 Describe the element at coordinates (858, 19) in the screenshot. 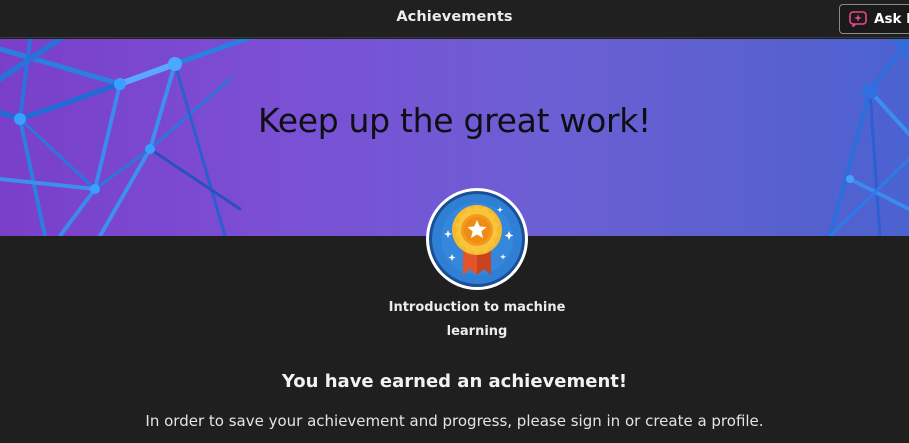

I see `sparkle-chat-icon` at that location.